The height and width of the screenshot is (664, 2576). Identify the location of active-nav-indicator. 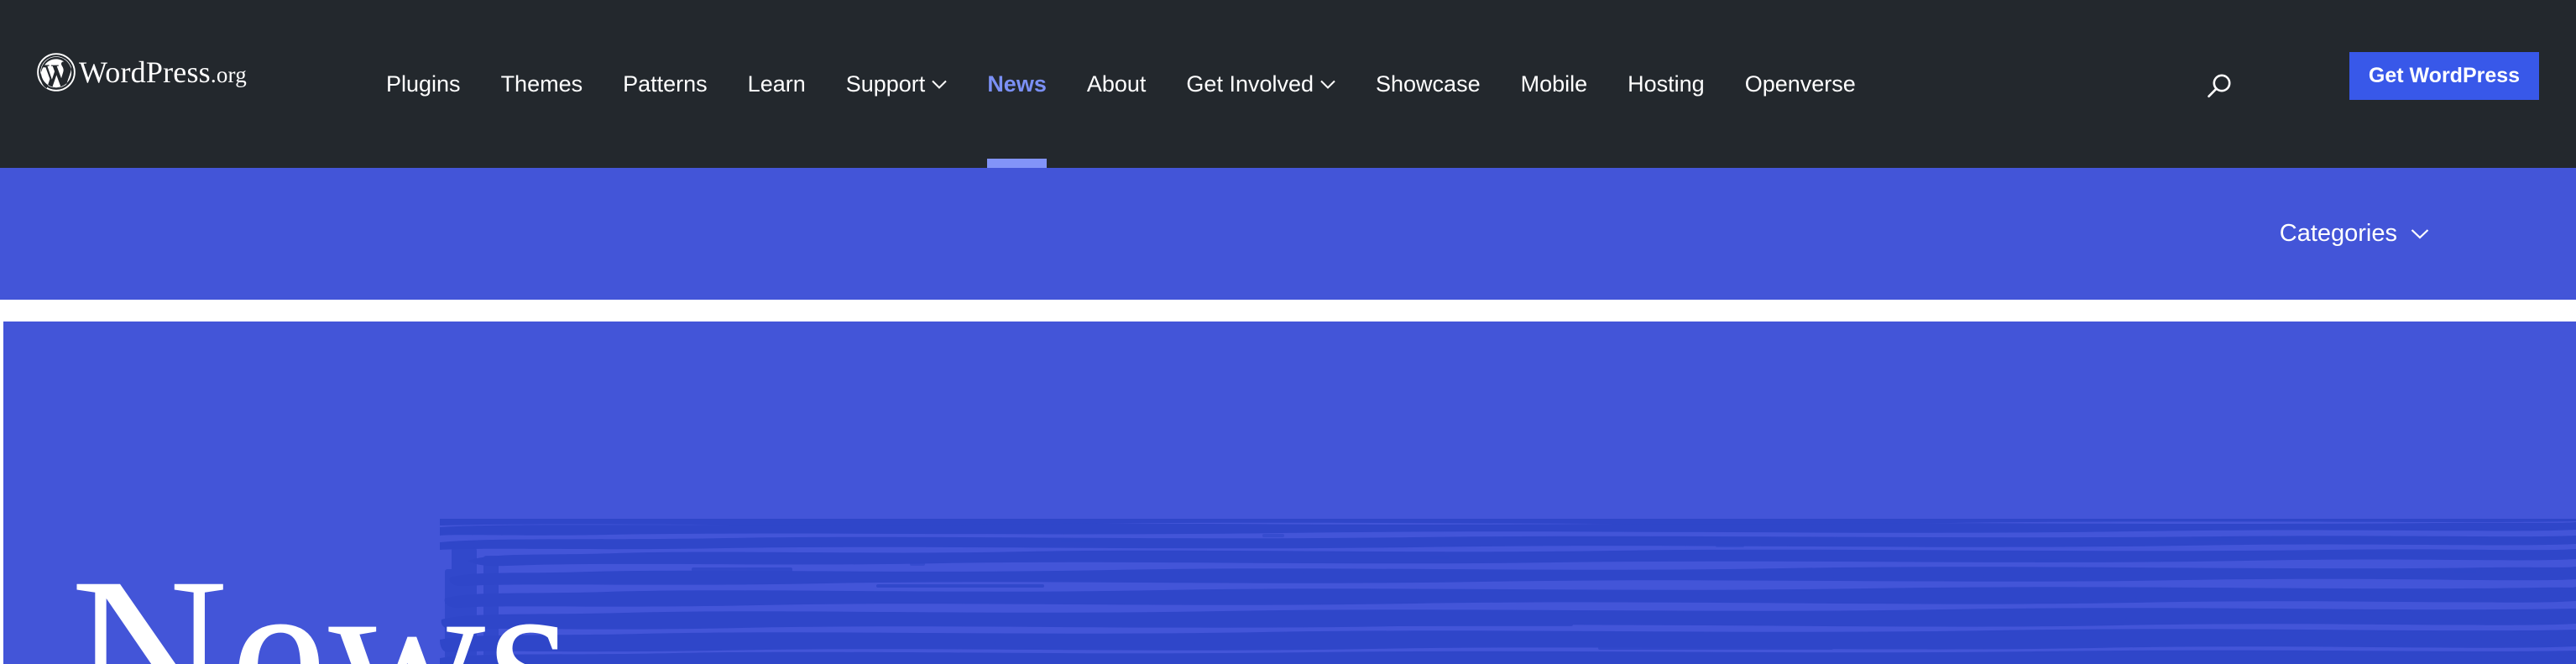
(1017, 163).